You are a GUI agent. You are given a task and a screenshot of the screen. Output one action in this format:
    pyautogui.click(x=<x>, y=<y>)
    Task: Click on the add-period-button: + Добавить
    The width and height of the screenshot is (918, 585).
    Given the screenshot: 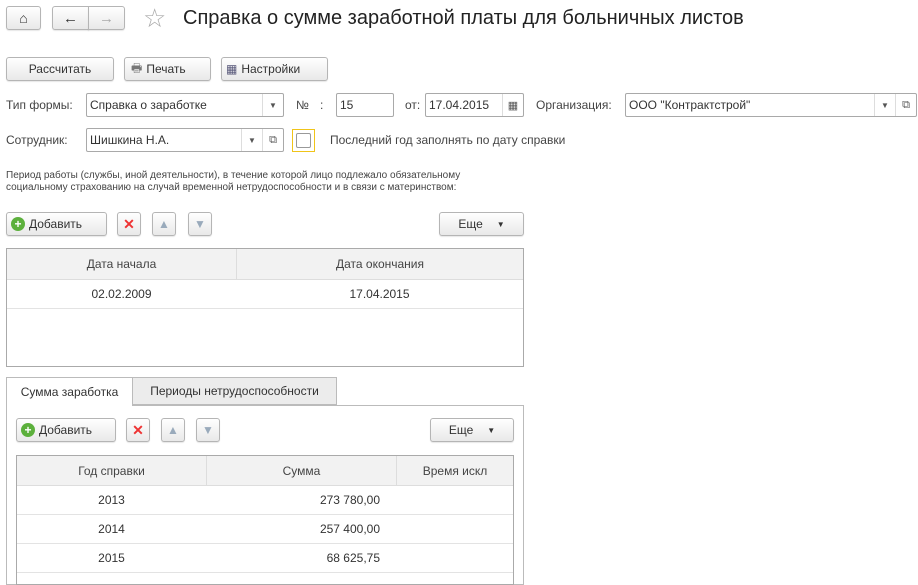 What is the action you would take?
    pyautogui.click(x=56, y=224)
    